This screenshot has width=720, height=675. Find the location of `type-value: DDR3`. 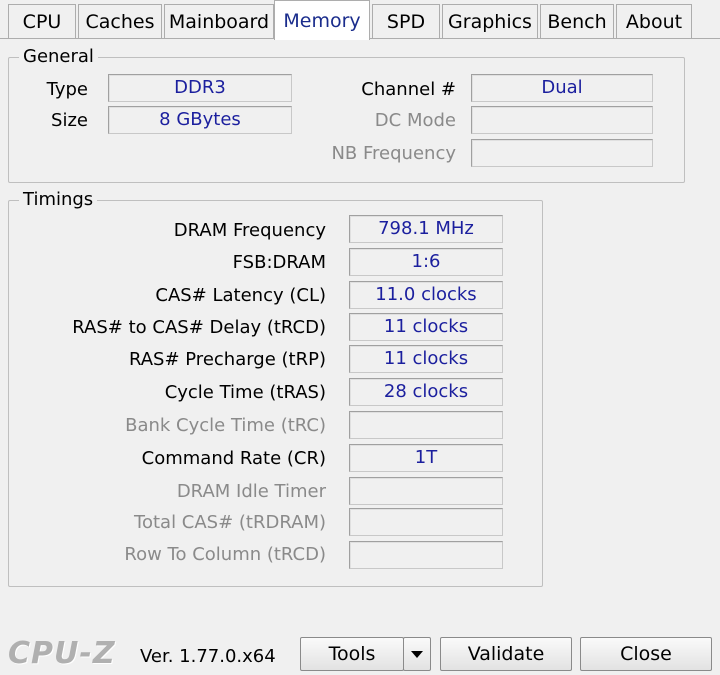

type-value: DDR3 is located at coordinates (200, 88).